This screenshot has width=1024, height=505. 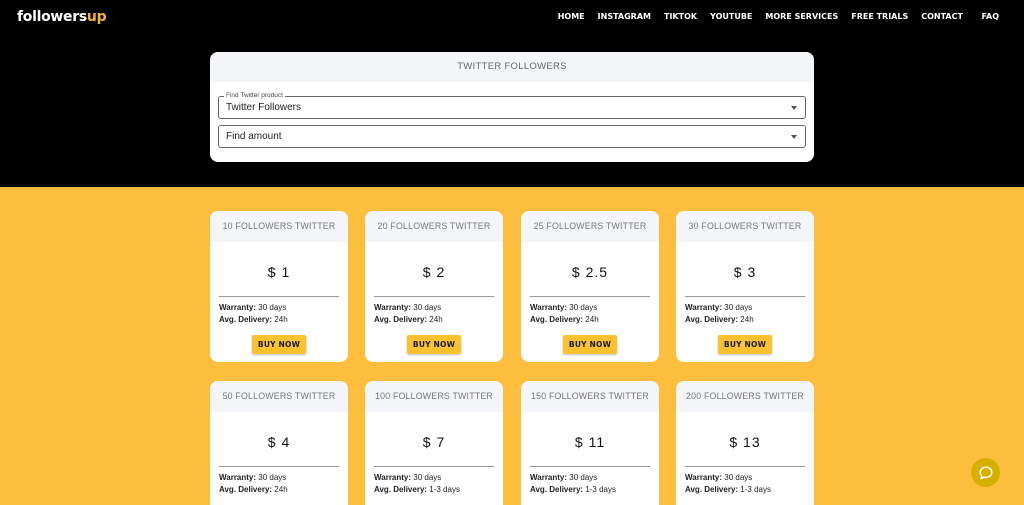 I want to click on card-title: 100 FOLLOWERS TWITTER, so click(x=434, y=396).